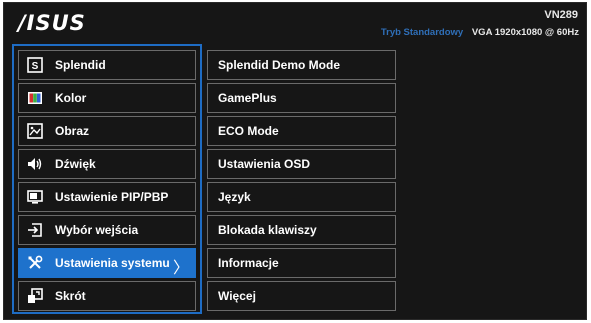 This screenshot has width=591, height=323. I want to click on brand-logo: /ISUS, so click(52, 23).